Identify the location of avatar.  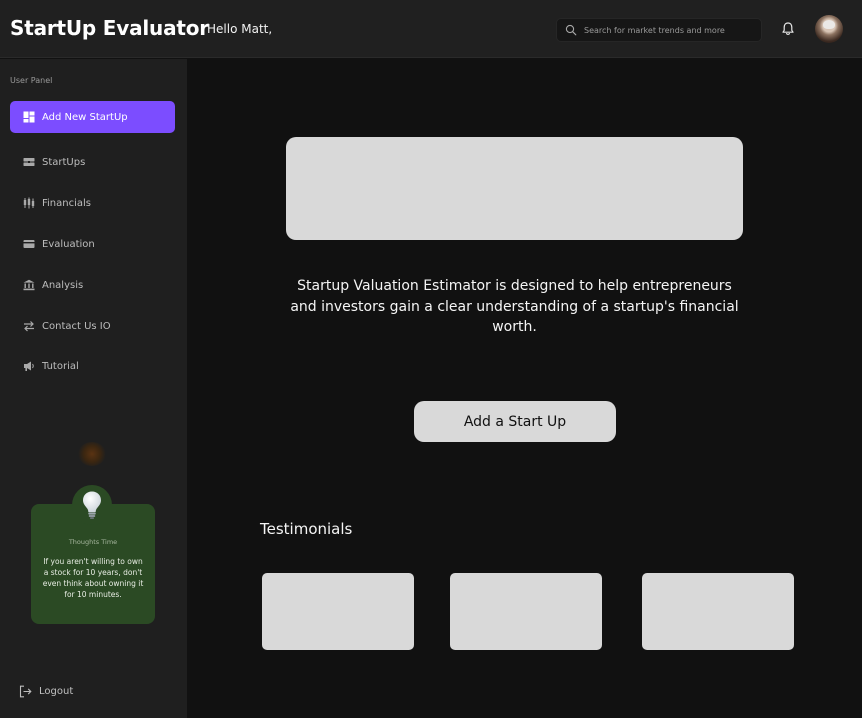
(829, 29).